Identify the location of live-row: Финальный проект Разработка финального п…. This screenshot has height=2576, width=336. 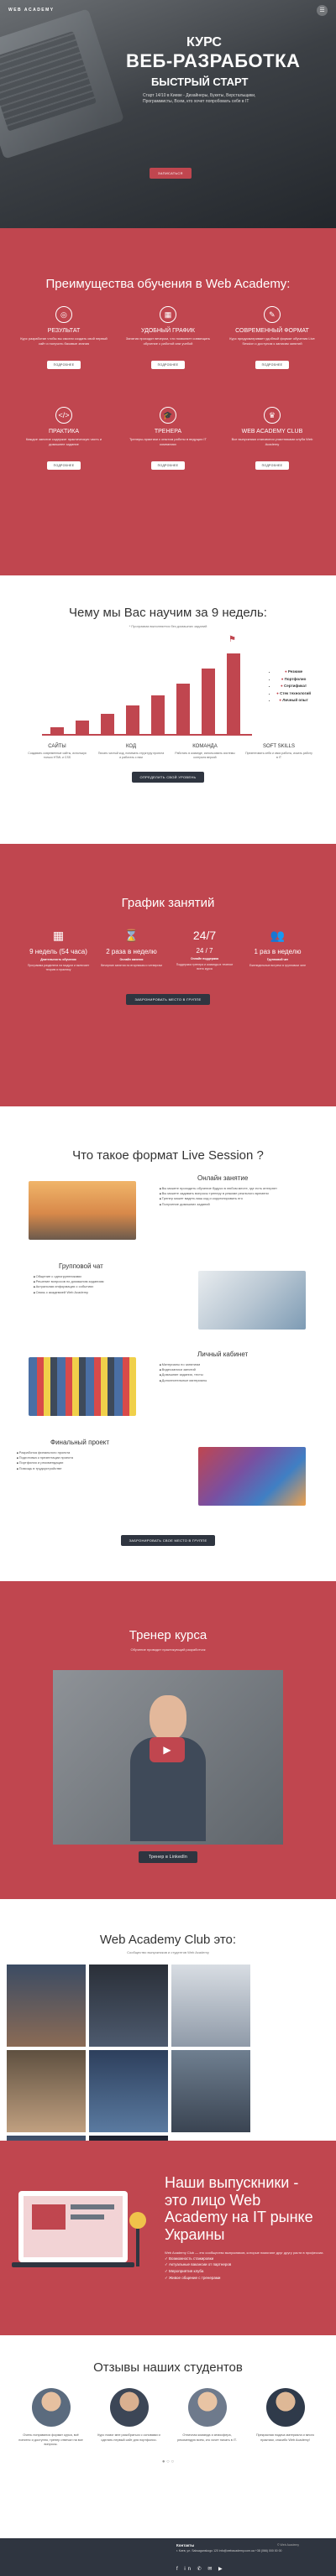
(168, 1483).